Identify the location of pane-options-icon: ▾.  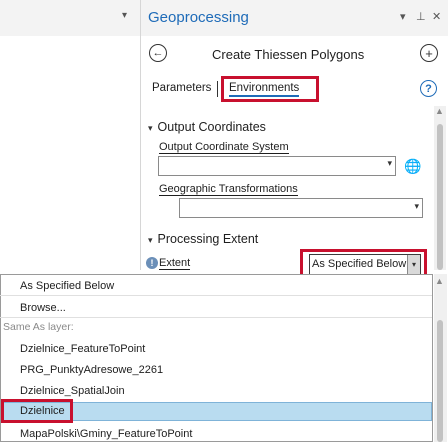
(403, 16).